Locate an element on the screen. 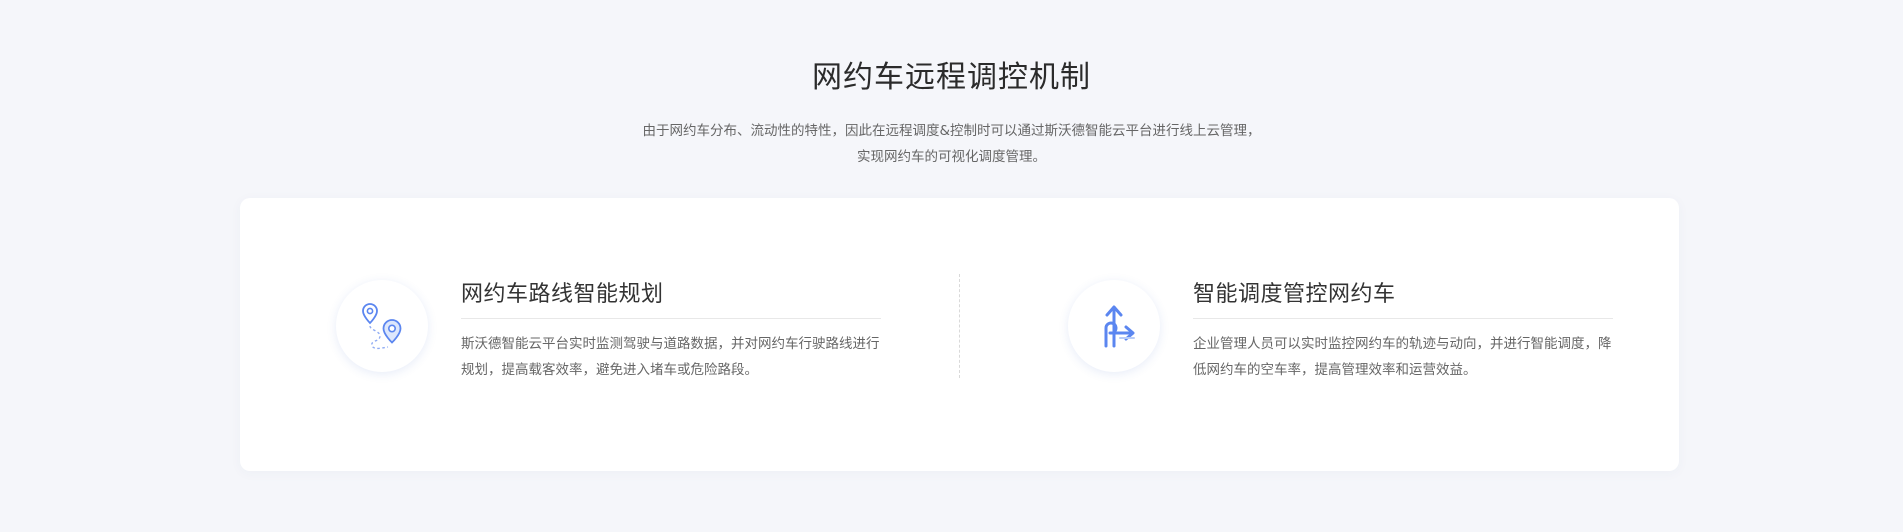 The image size is (1903, 532). vertical-divider is located at coordinates (959, 326).